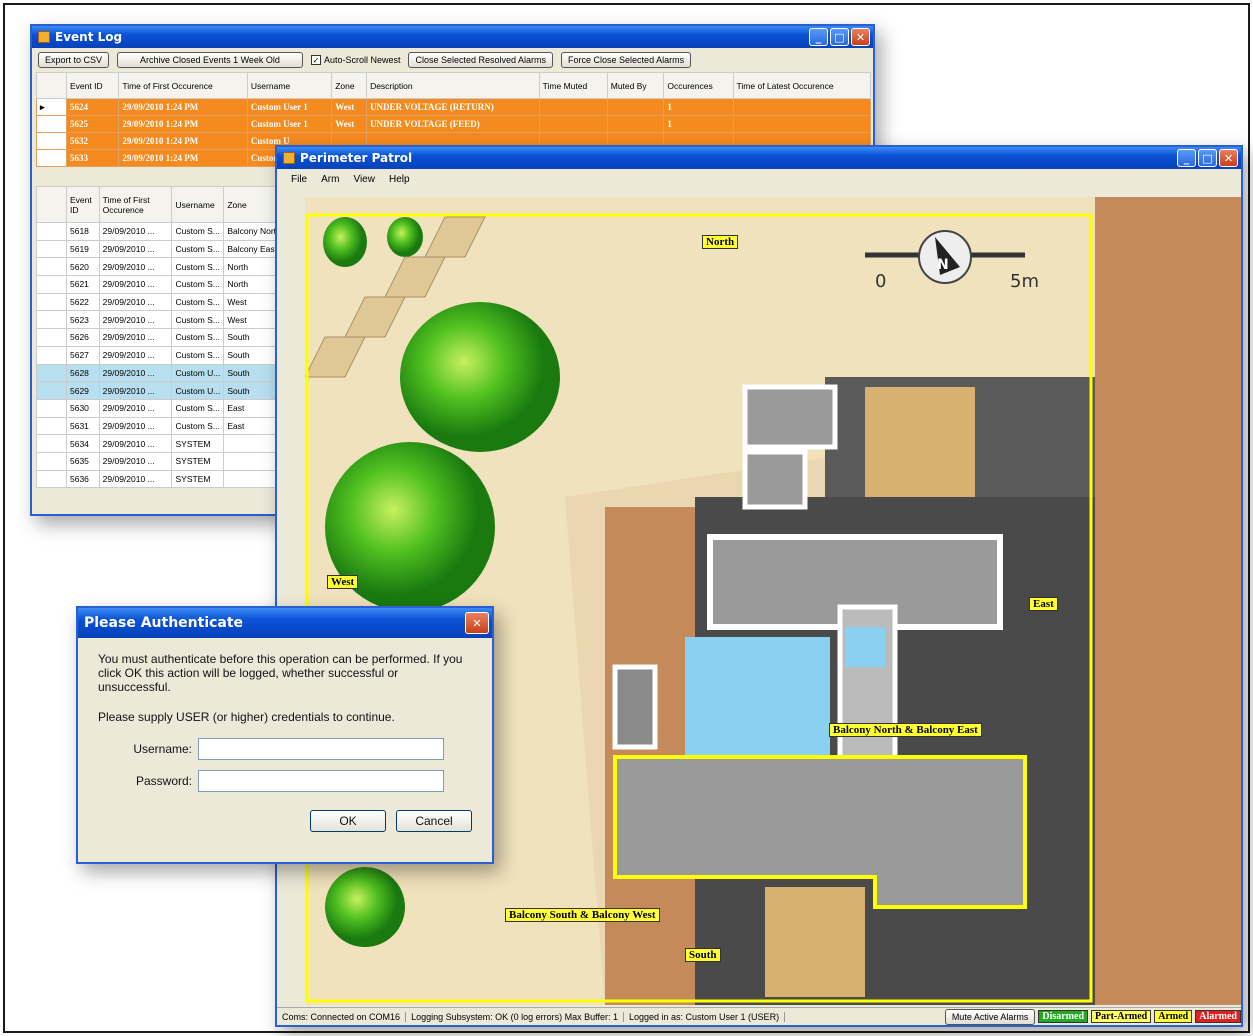 The image size is (1253, 1036). Describe the element at coordinates (452, 37) in the screenshot. I see `event-log-titlebar: Event Log _ □ ✕` at that location.